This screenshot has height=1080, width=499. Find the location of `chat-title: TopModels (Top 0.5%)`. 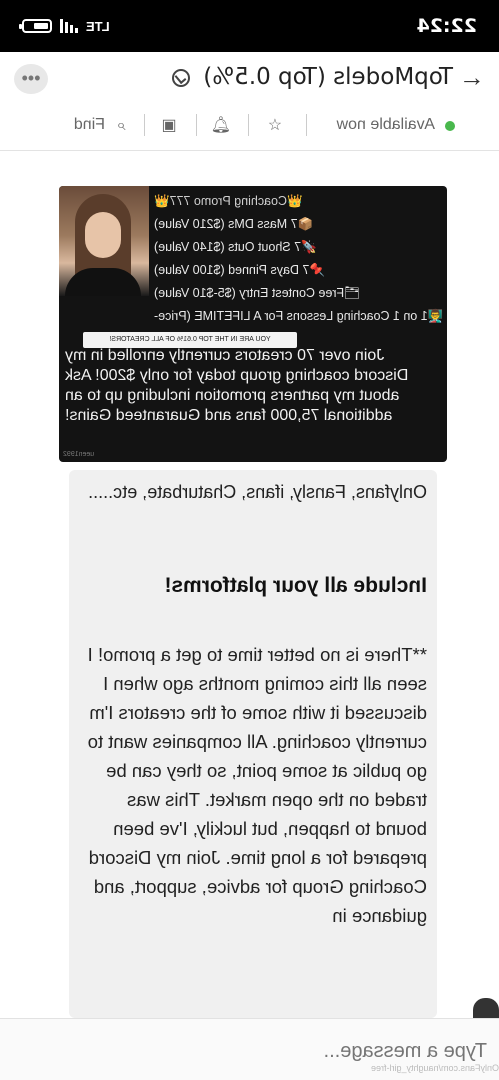

chat-title: TopModels (Top 0.5%) is located at coordinates (312, 77).